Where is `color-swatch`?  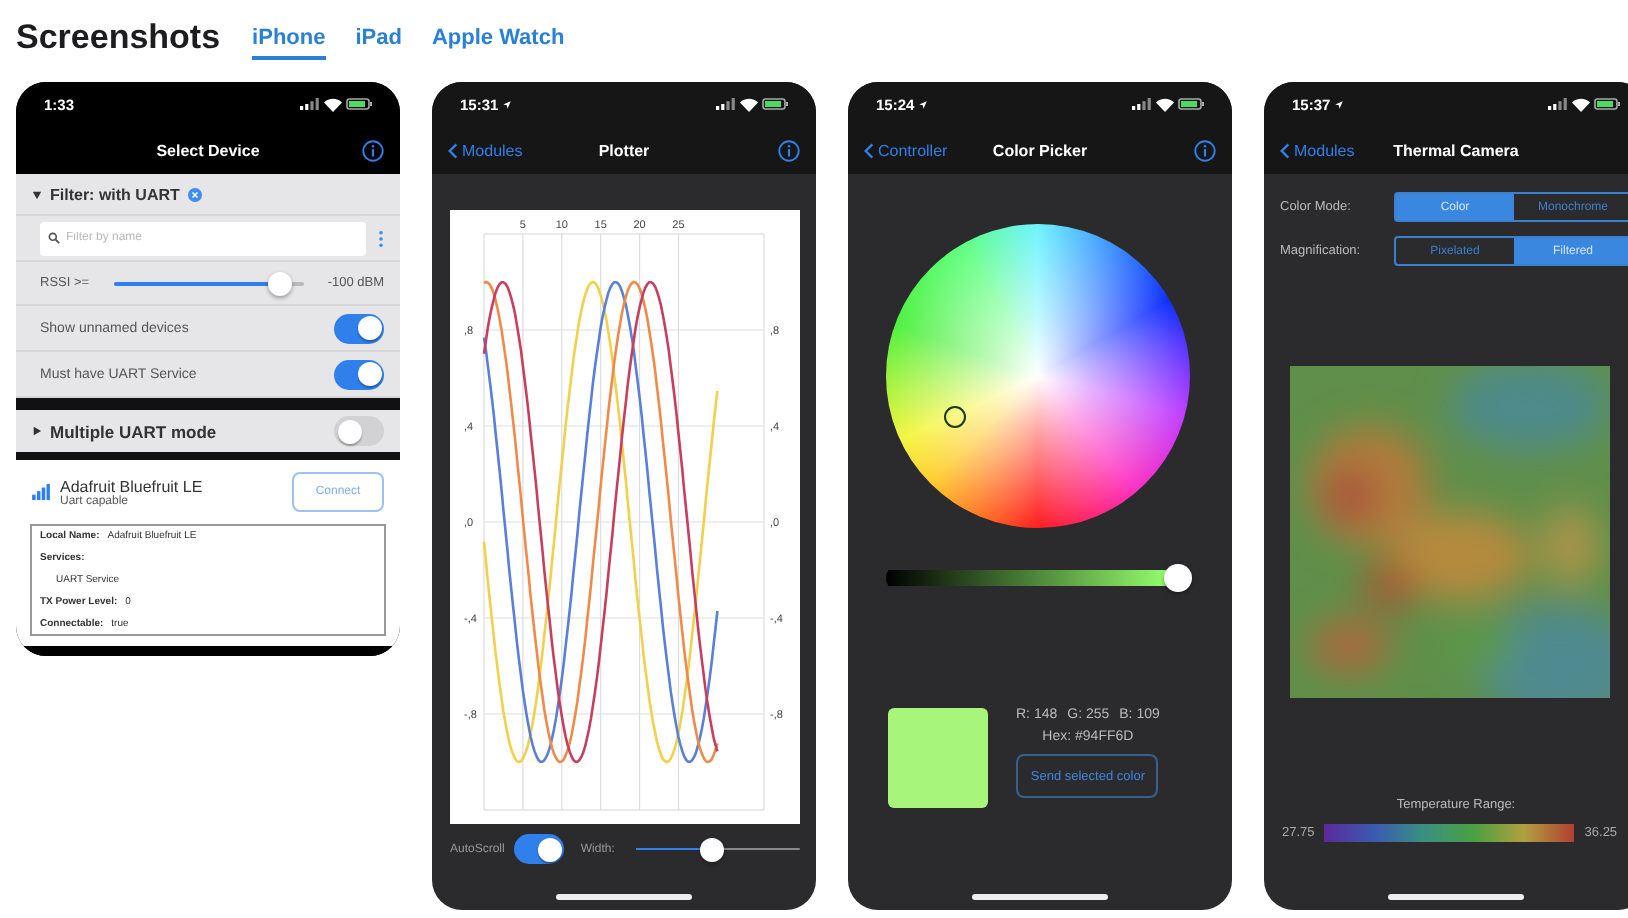 color-swatch is located at coordinates (938, 758).